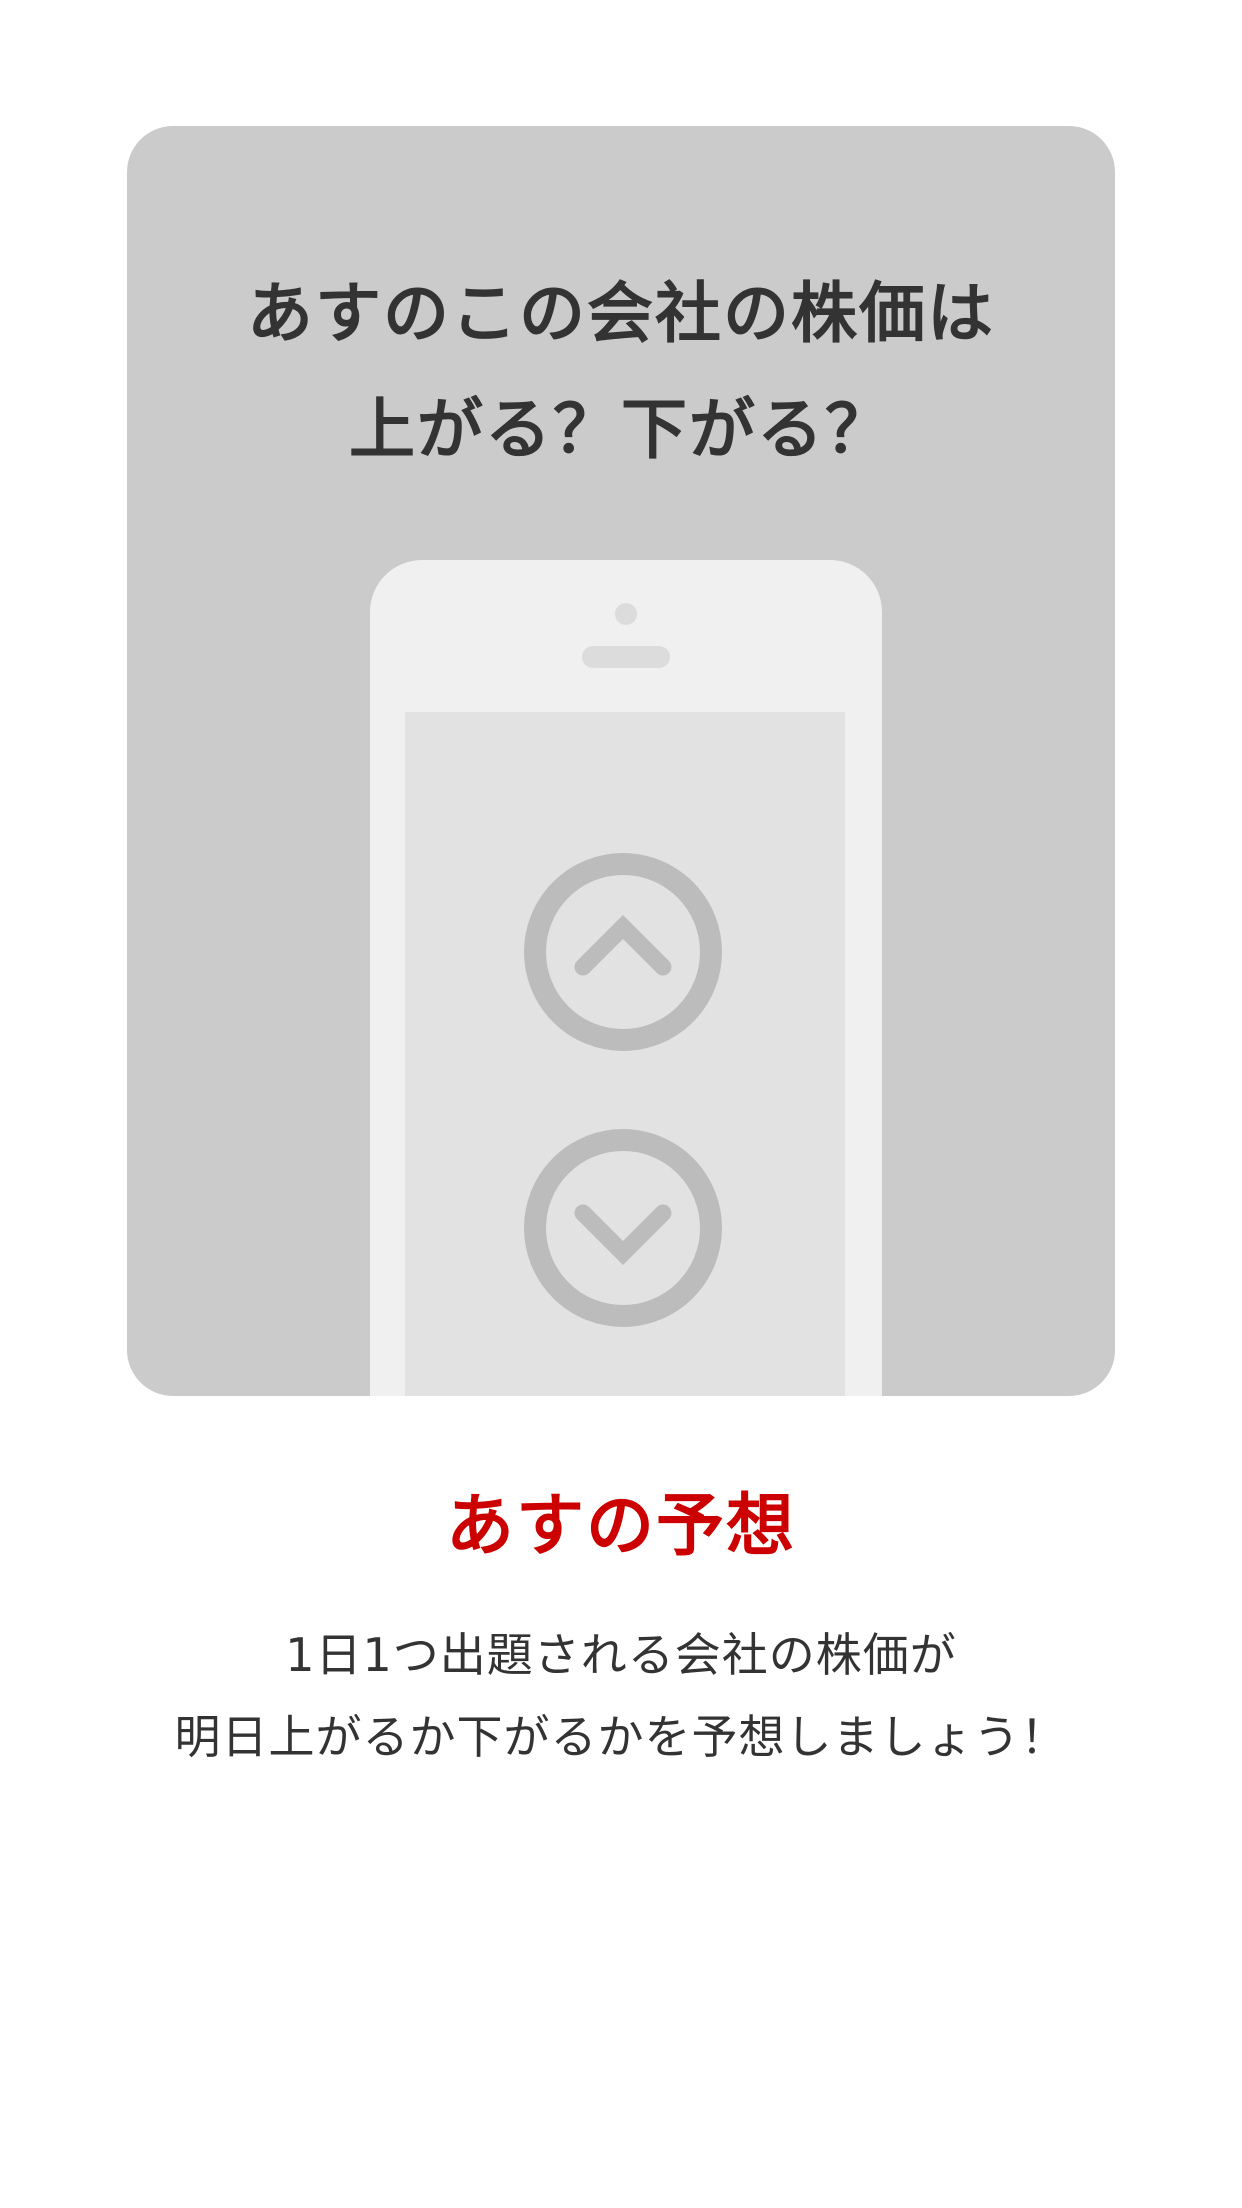 The width and height of the screenshot is (1242, 2208). What do you see at coordinates (621, 1655) in the screenshot?
I see `feature-description-line-1: 1日1つ出題される会社の株価が` at bounding box center [621, 1655].